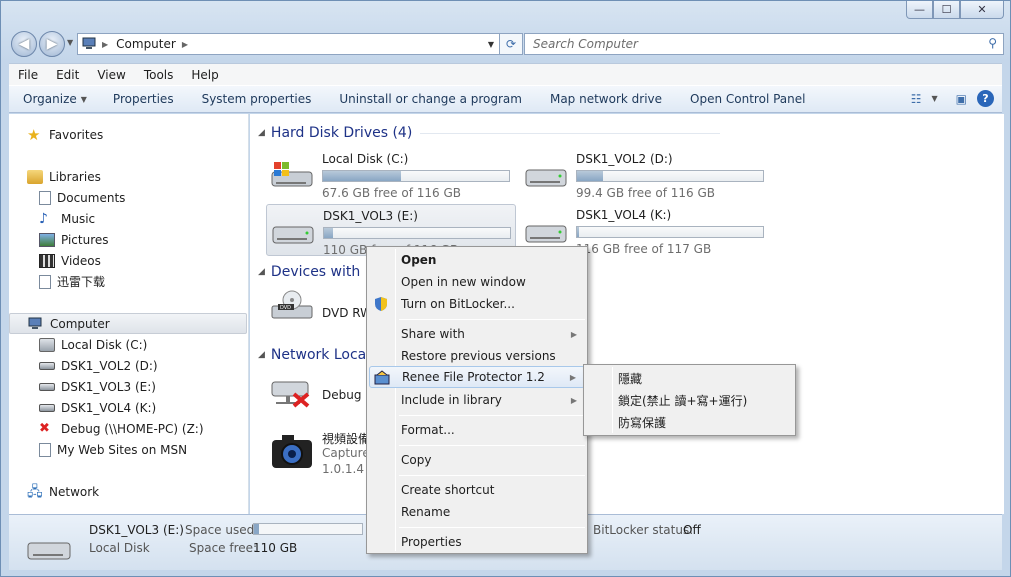 The width and height of the screenshot is (1011, 577). I want to click on device-detail: Capture, so click(346, 453).